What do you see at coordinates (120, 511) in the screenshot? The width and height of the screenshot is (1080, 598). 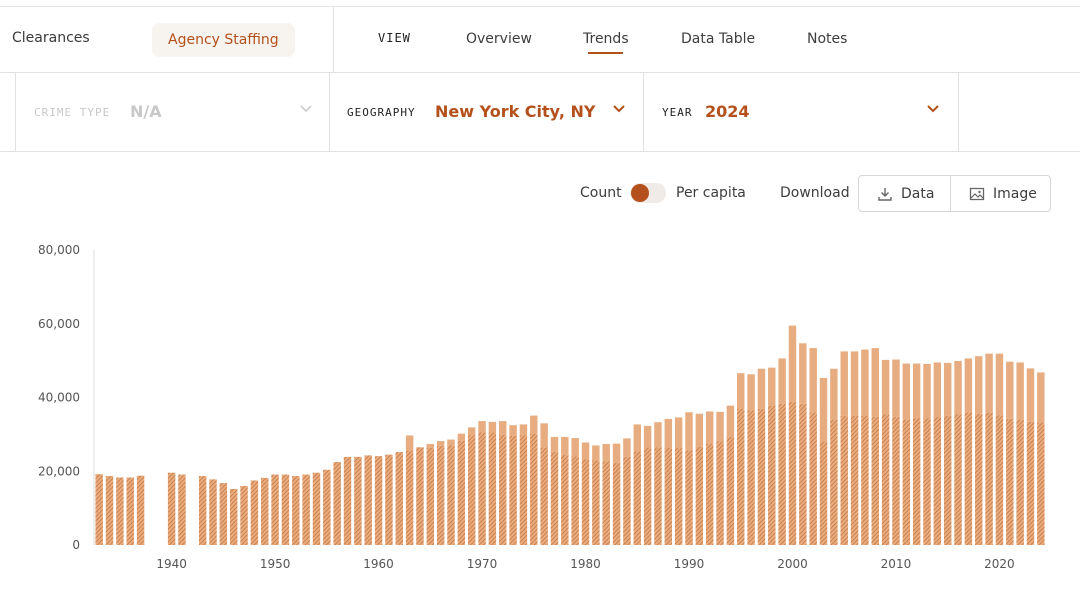 I see `bar-lower-1935` at bounding box center [120, 511].